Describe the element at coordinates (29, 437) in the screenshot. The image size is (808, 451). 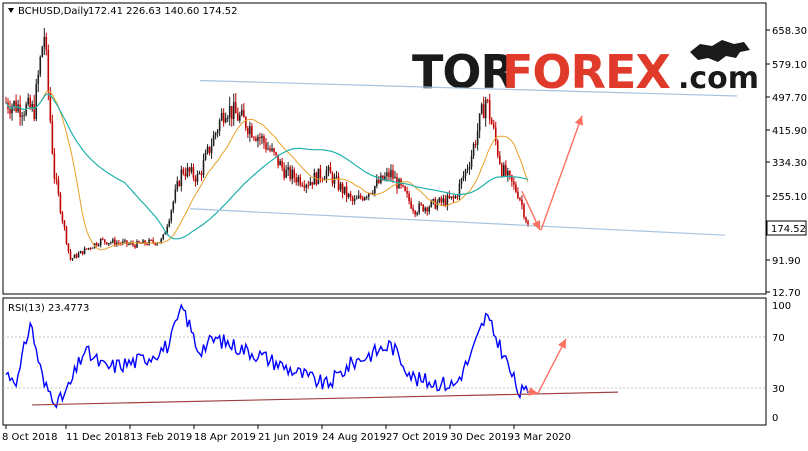
I see `x-tick-label: 8 Oct 2018` at that location.